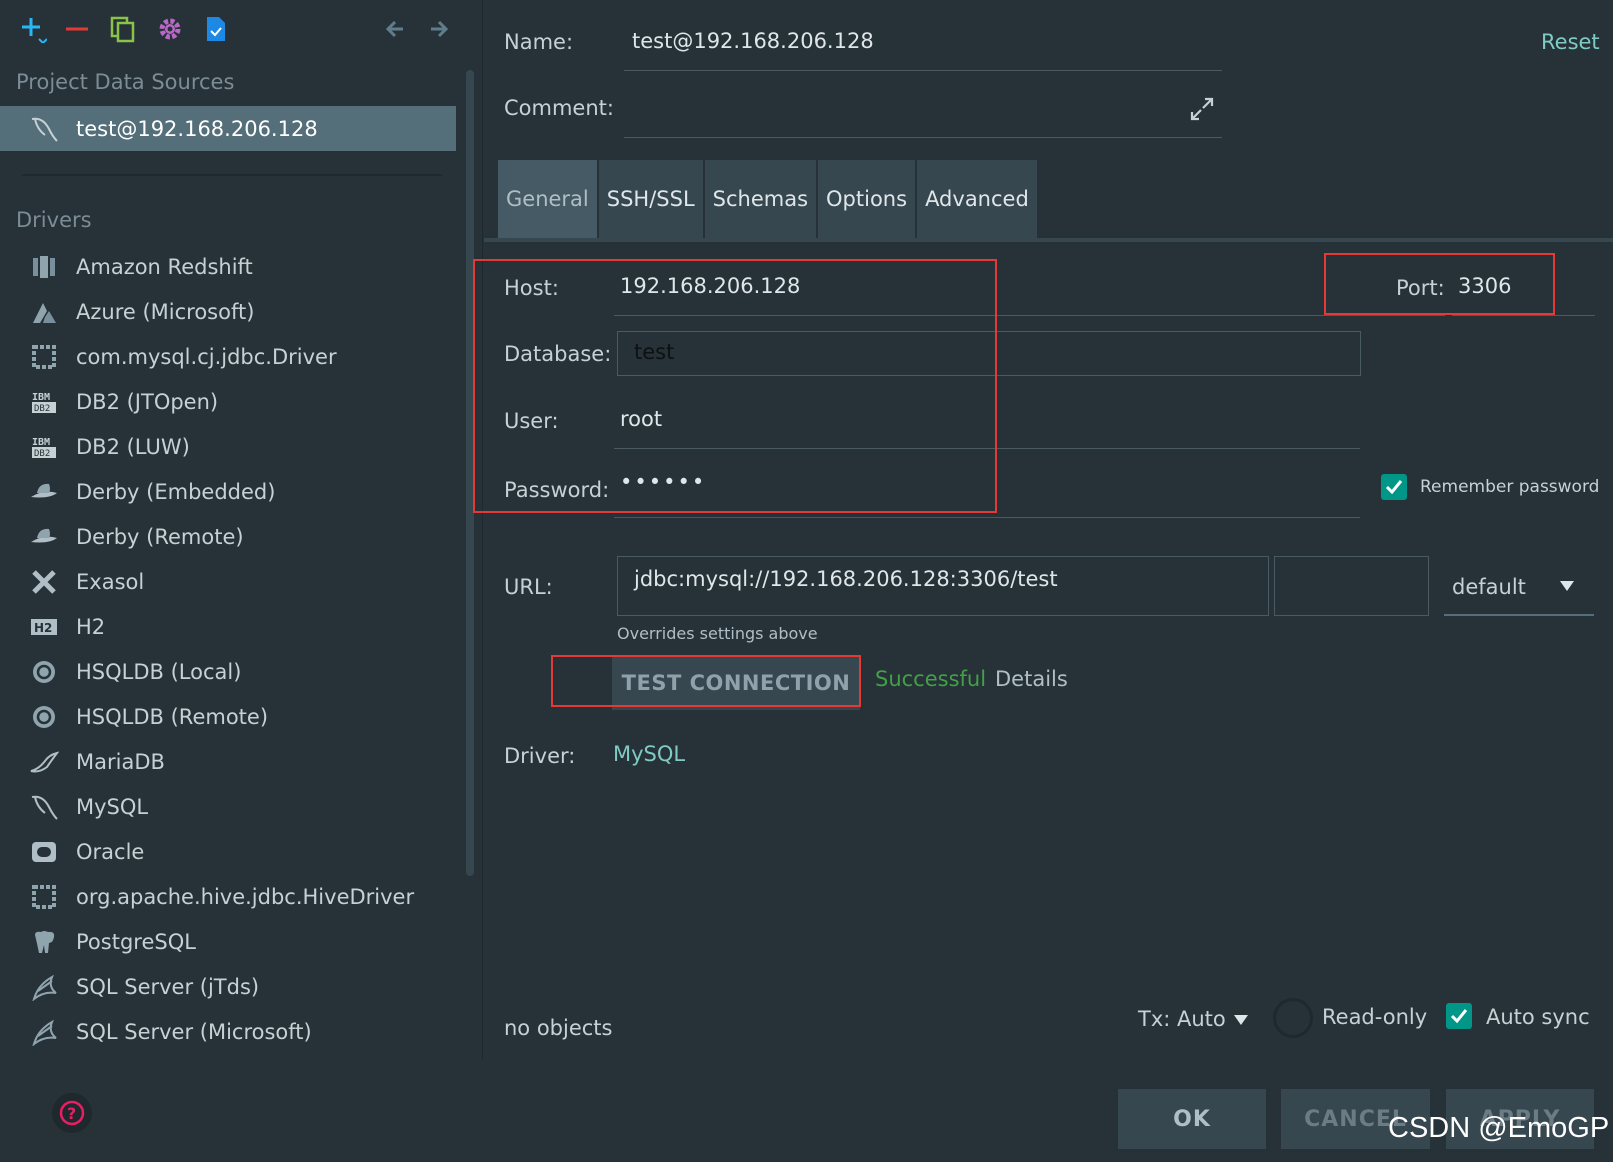  I want to click on read-only-label: Read-only, so click(1375, 1017).